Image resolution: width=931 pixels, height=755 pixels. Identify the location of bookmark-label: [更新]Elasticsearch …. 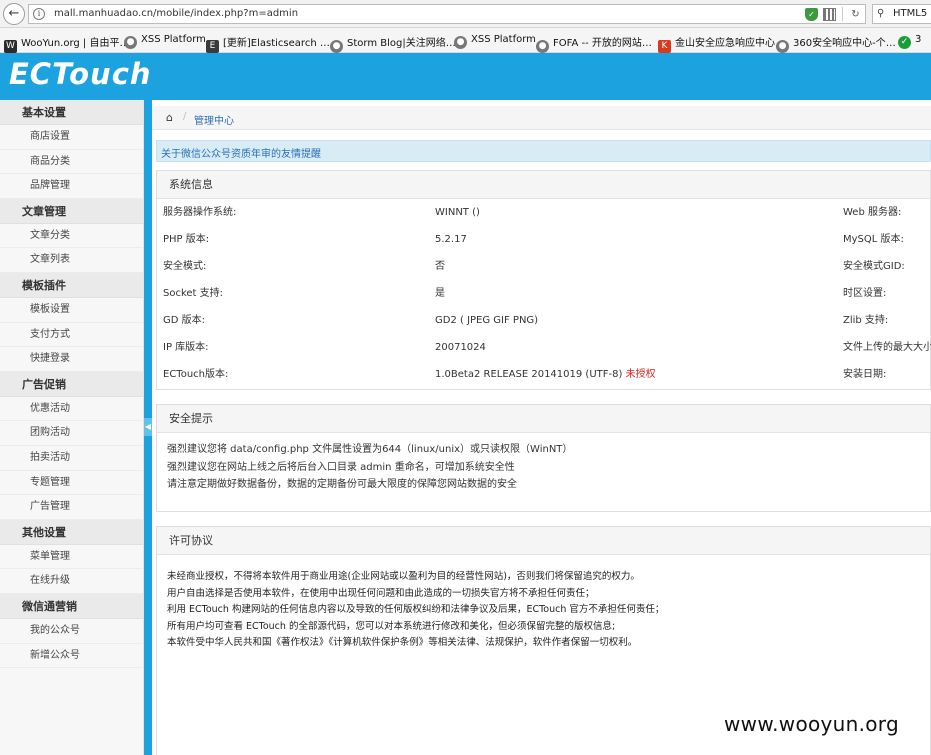
(276, 43).